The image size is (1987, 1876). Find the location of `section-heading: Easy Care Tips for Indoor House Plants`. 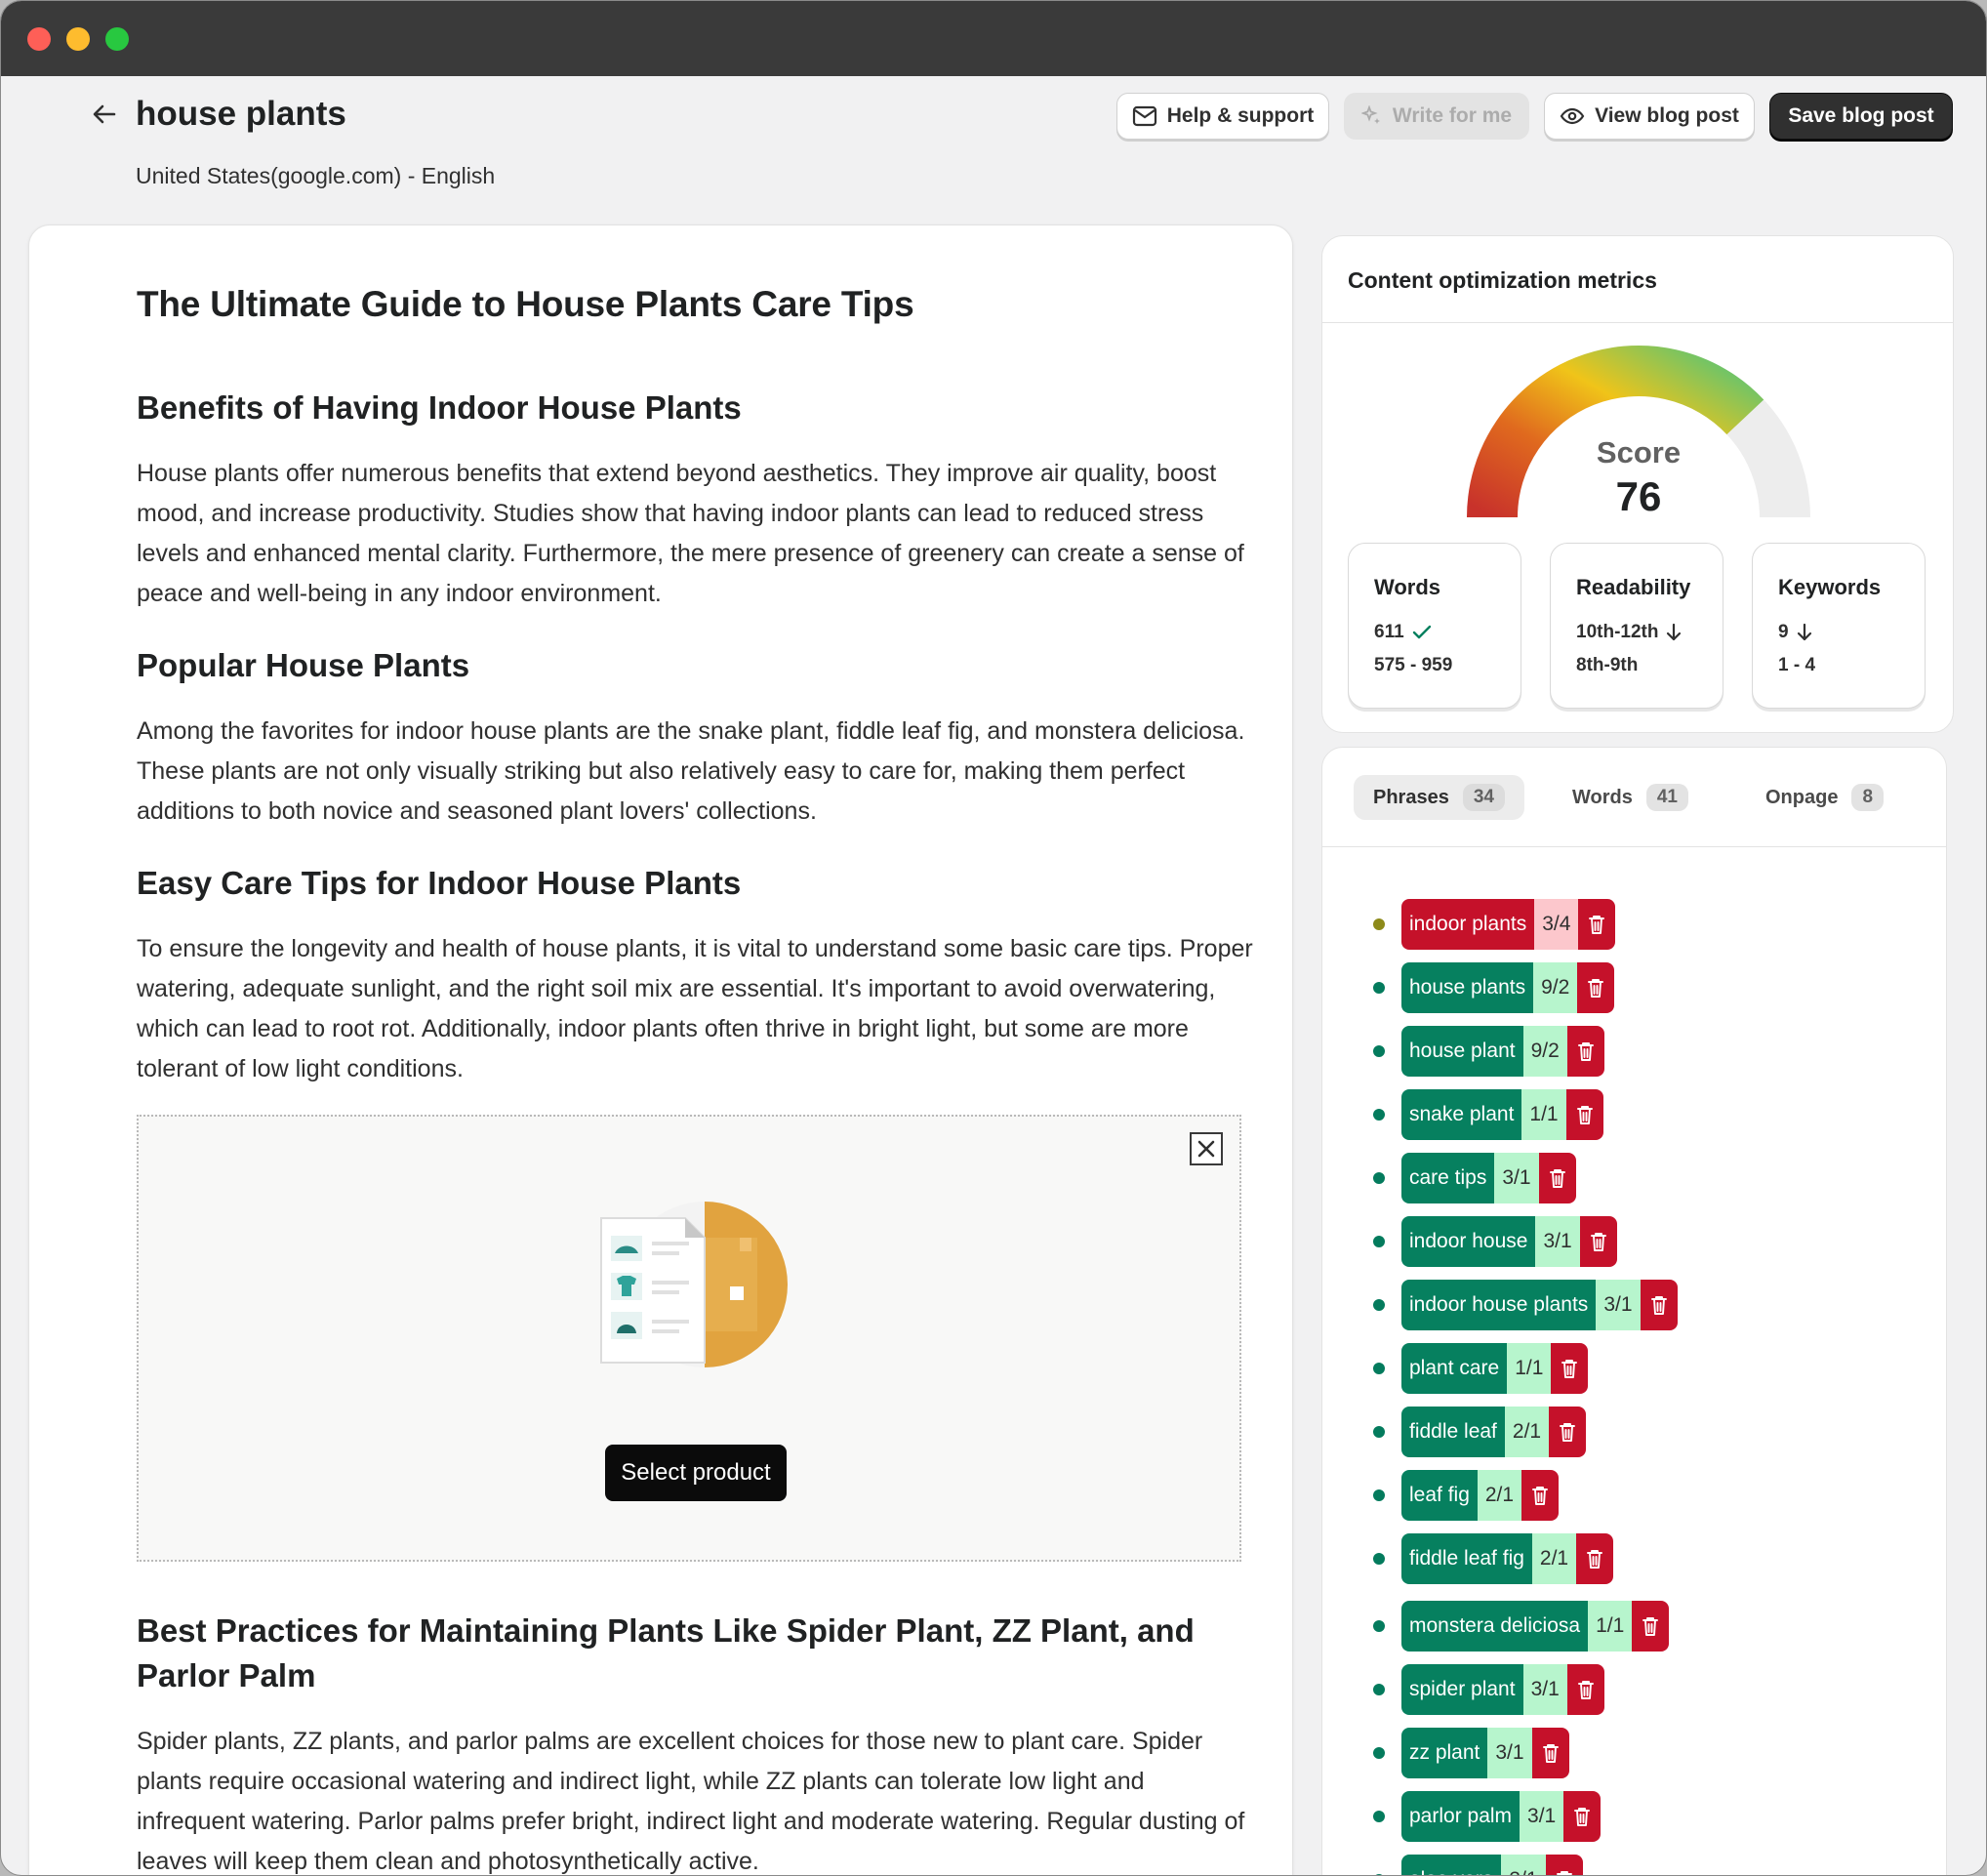

section-heading: Easy Care Tips for Indoor House Plants is located at coordinates (698, 883).